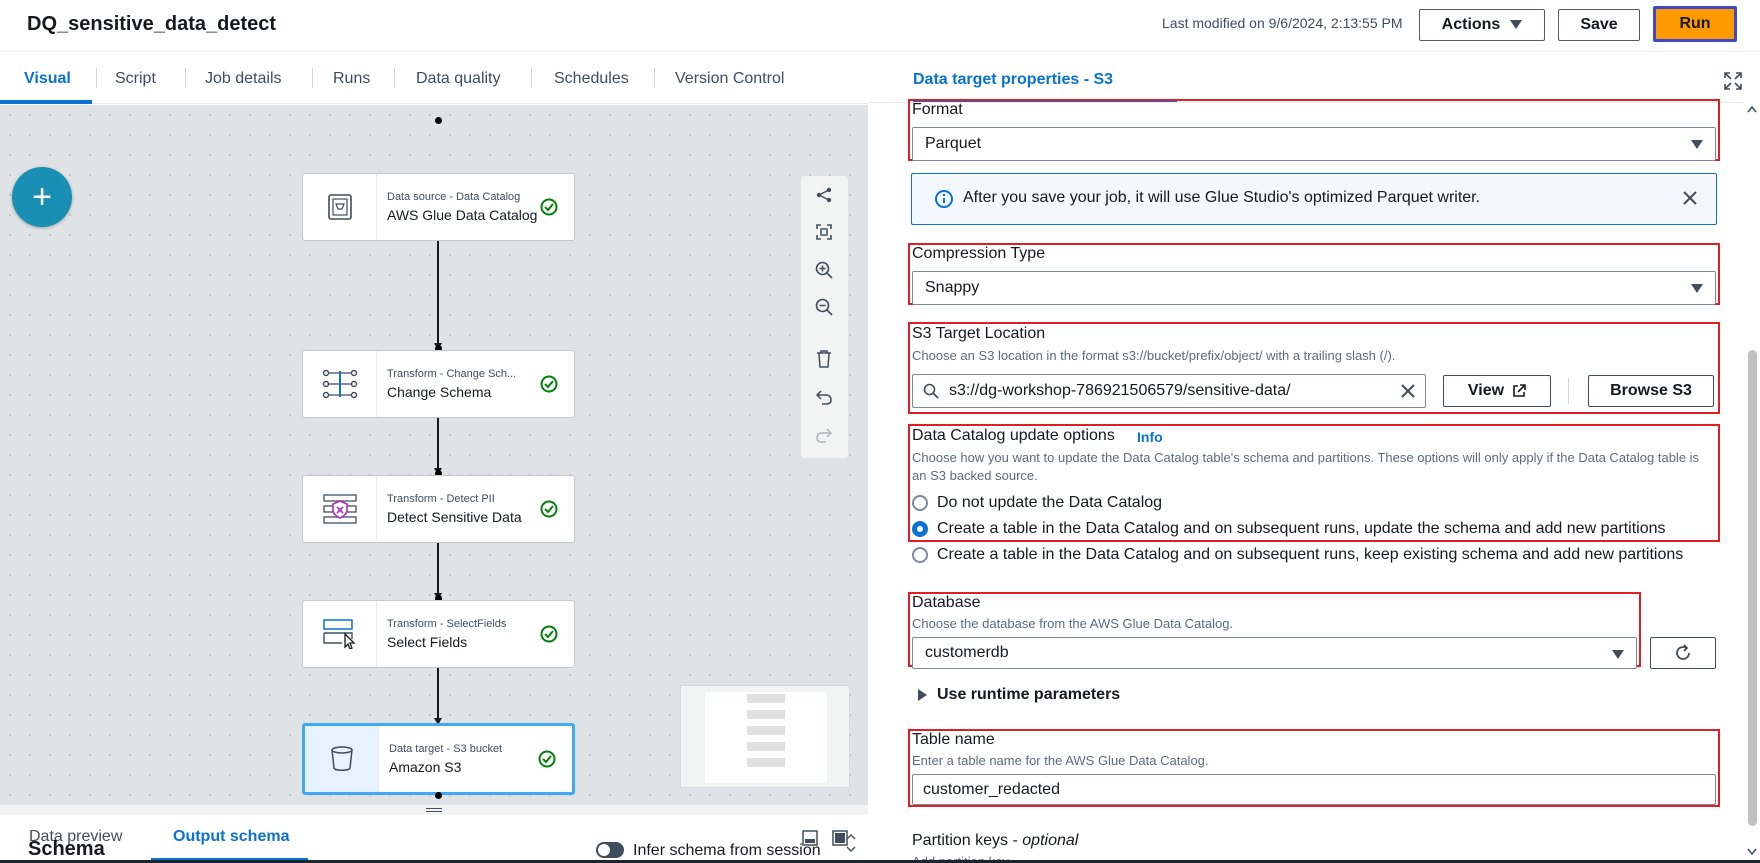  I want to click on runtime-parameters-toggle: Use runtime parameters, so click(1028, 695).